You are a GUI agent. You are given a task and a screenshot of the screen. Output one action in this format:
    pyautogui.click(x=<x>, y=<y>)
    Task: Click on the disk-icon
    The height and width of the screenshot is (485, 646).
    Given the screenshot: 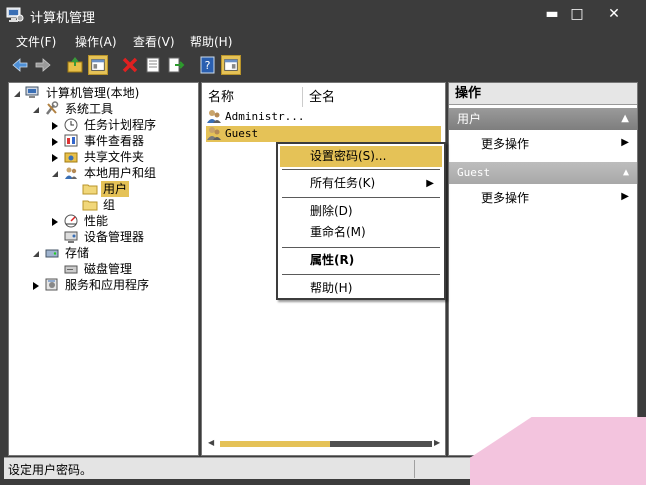 What is the action you would take?
    pyautogui.click(x=71, y=268)
    